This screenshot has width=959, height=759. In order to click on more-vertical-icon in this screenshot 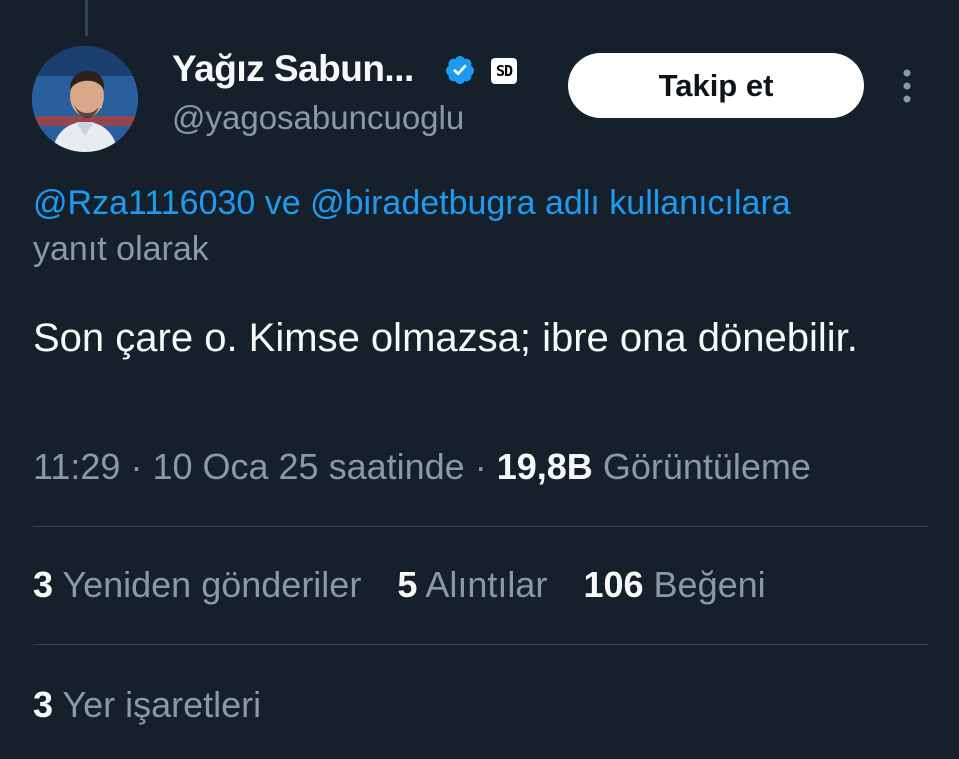, I will do `click(907, 86)`.